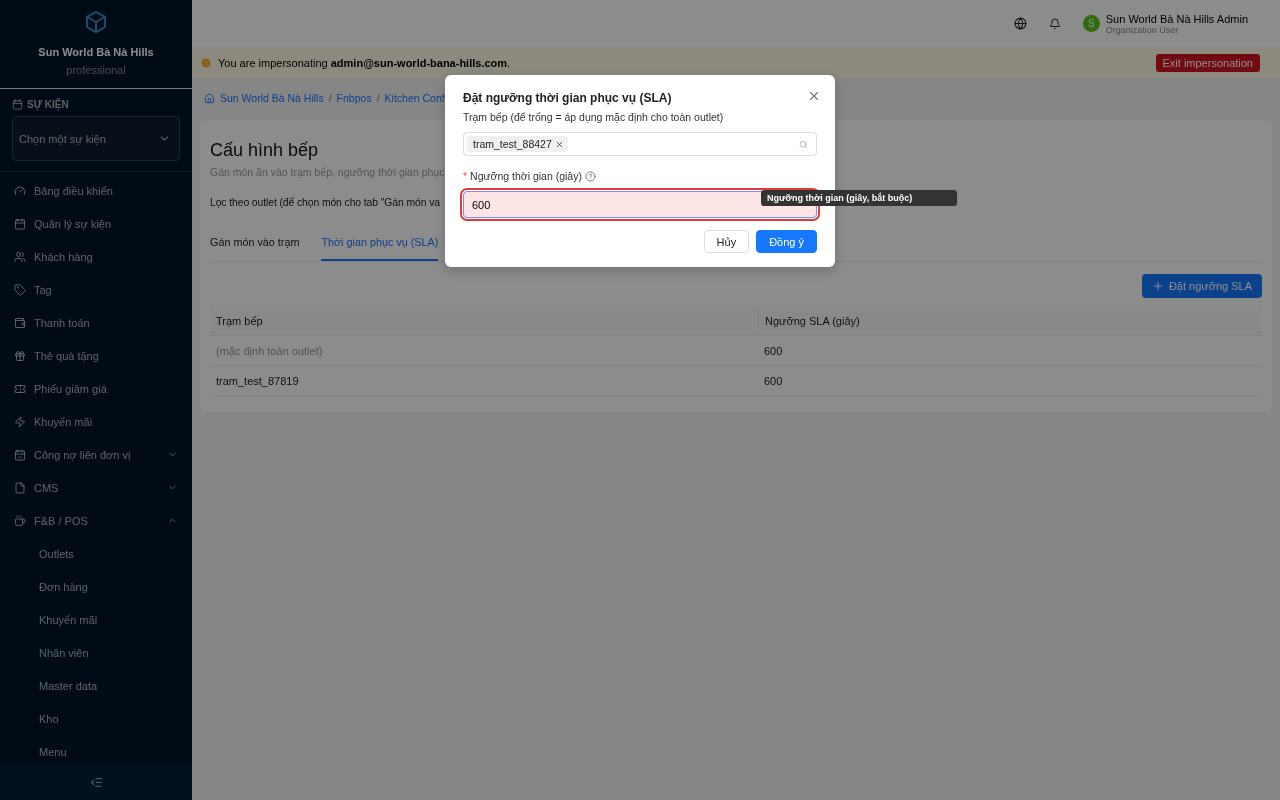 Image resolution: width=1280 pixels, height=800 pixels. Describe the element at coordinates (96, 553) in the screenshot. I see `sidebar-subitem: Outlets` at that location.